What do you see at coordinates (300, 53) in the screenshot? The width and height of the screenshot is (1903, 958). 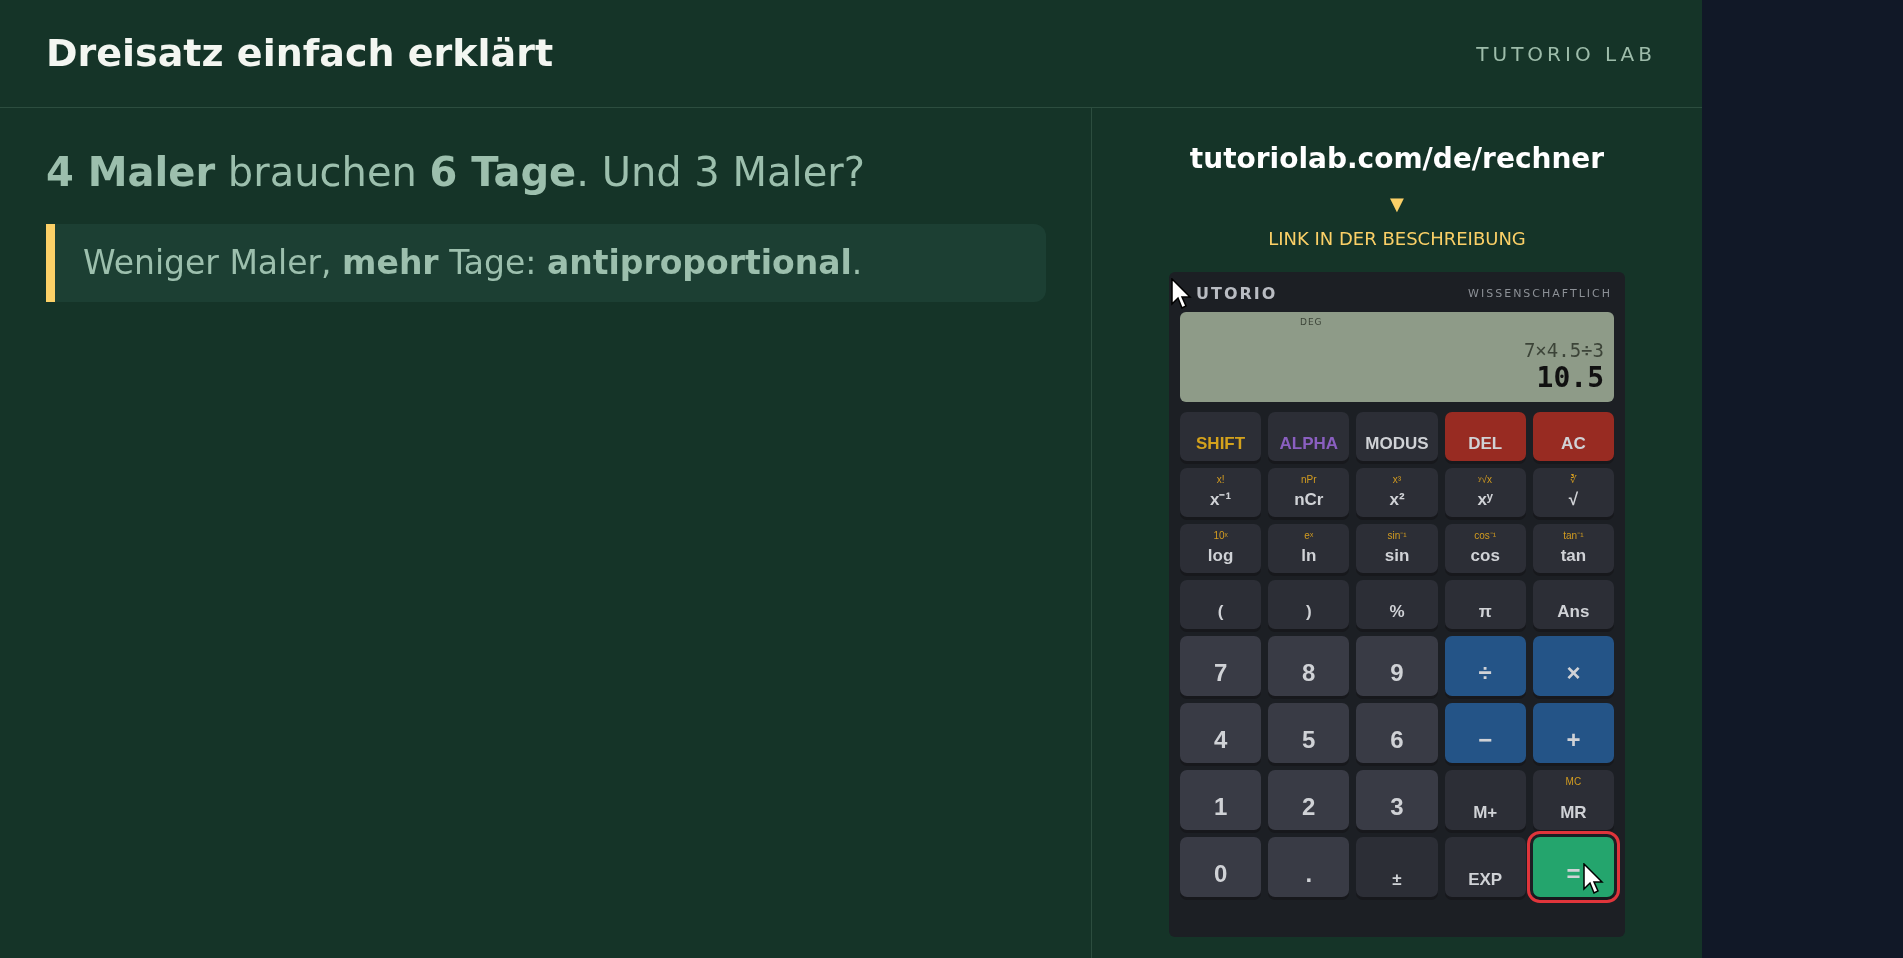 I see `page-title: Dreisatz einfach erklärt` at bounding box center [300, 53].